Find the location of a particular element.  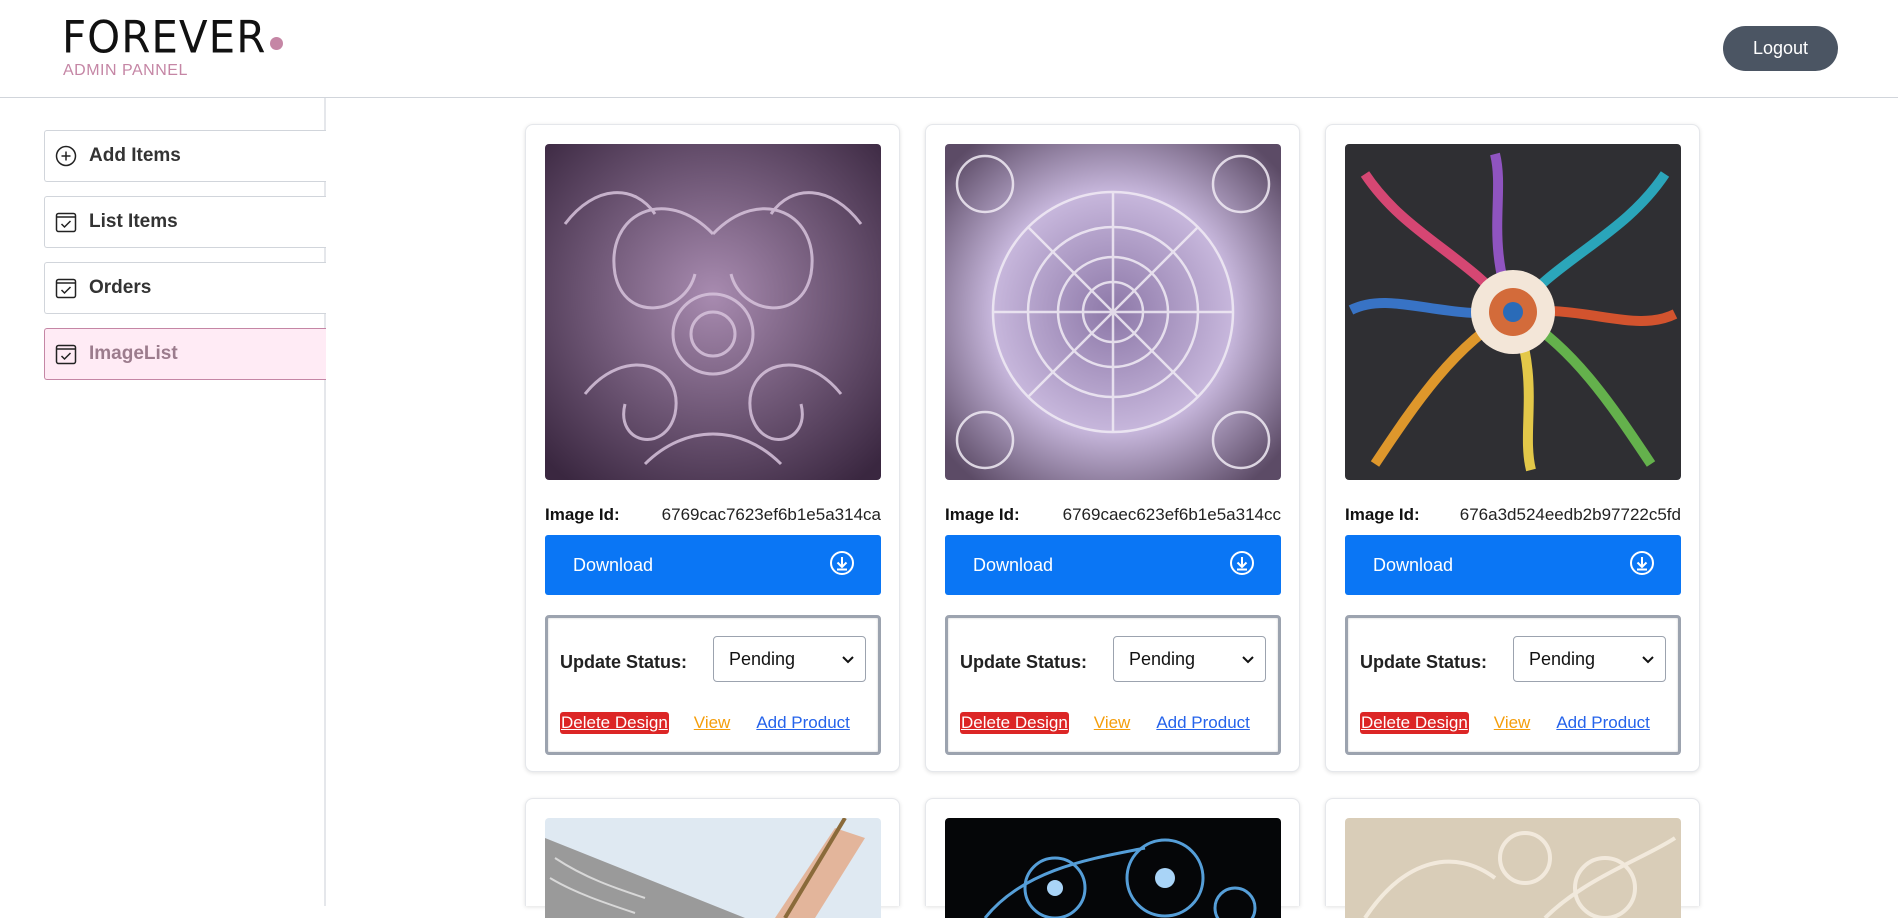

logo: FOREVER ADMIN PANNEL is located at coordinates (173, 45).